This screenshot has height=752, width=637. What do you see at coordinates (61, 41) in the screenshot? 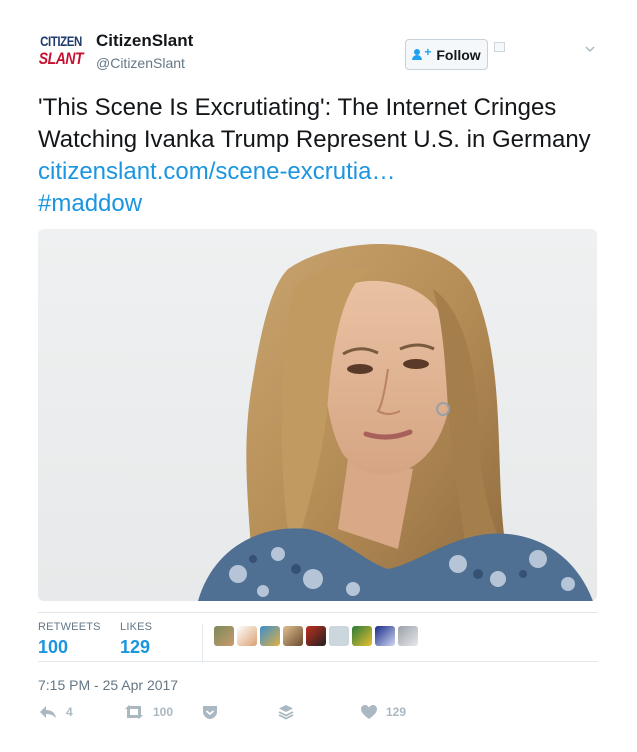
I see `avatar-text-top: CITIZEN` at bounding box center [61, 41].